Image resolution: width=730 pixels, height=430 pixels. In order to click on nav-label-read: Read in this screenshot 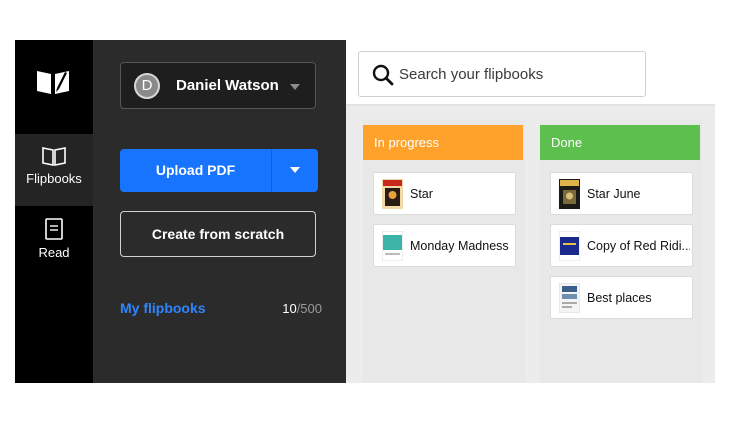, I will do `click(54, 252)`.